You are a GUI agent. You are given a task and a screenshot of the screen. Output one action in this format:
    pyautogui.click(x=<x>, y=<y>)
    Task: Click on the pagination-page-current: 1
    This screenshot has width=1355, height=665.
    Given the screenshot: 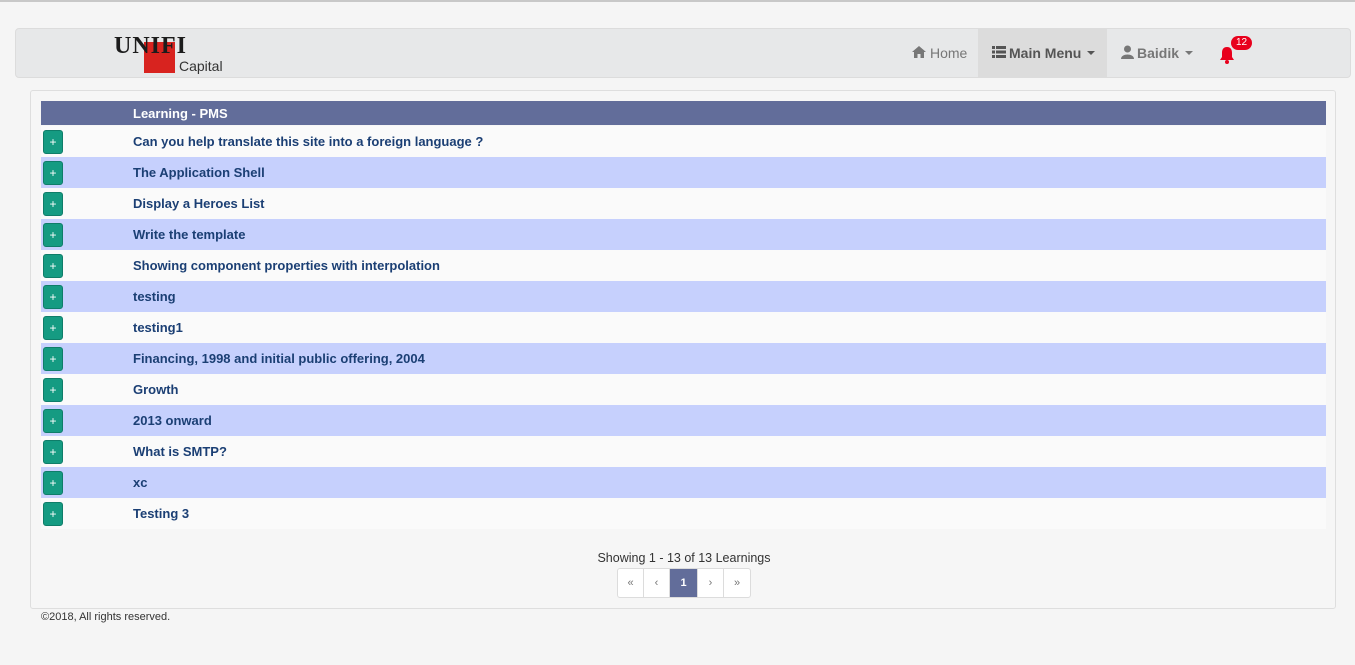 What is the action you would take?
    pyautogui.click(x=684, y=583)
    